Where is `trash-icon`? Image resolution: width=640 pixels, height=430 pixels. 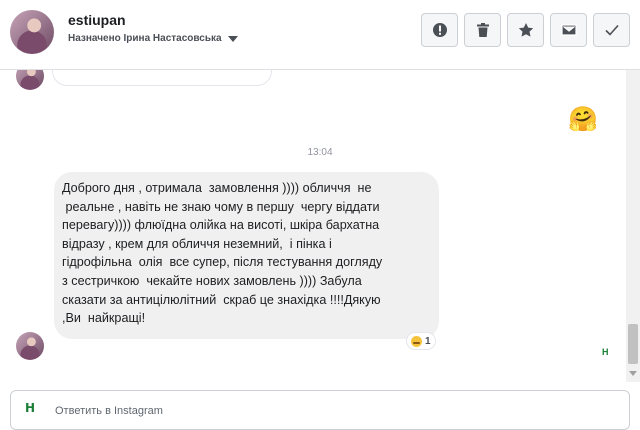
trash-icon is located at coordinates (482, 30).